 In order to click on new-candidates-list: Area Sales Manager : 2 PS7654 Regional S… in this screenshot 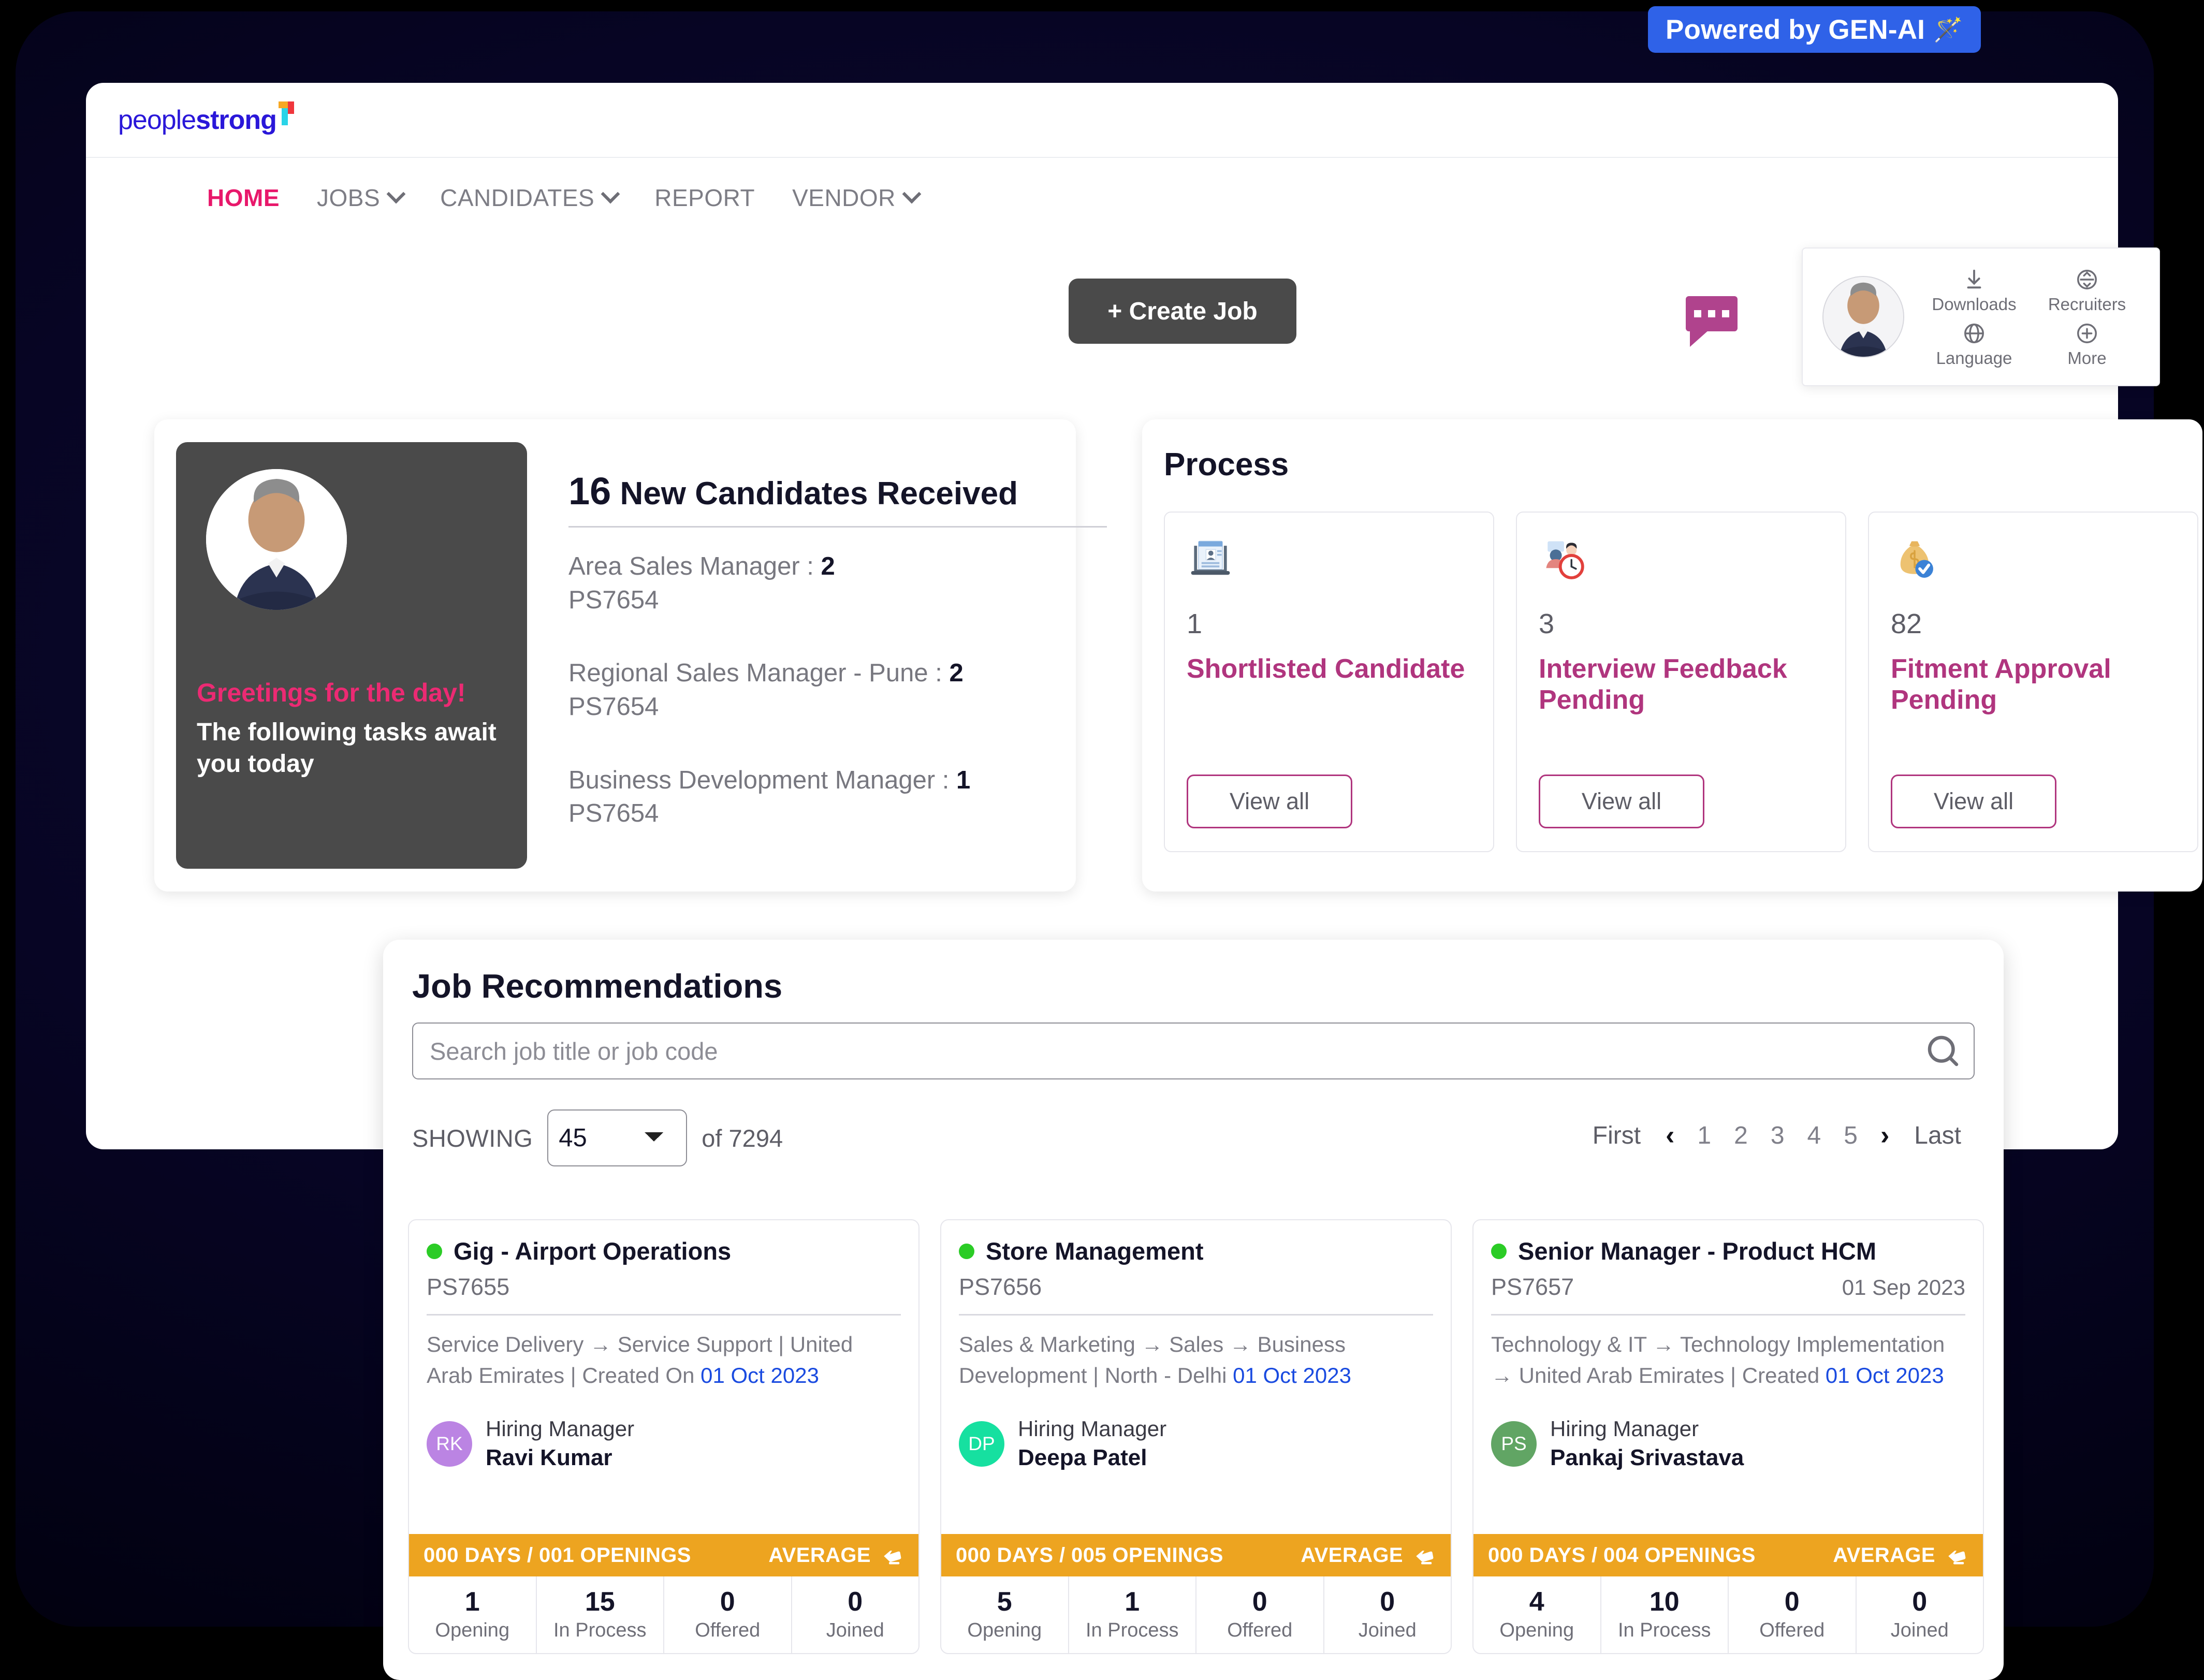, I will do `click(827, 710)`.